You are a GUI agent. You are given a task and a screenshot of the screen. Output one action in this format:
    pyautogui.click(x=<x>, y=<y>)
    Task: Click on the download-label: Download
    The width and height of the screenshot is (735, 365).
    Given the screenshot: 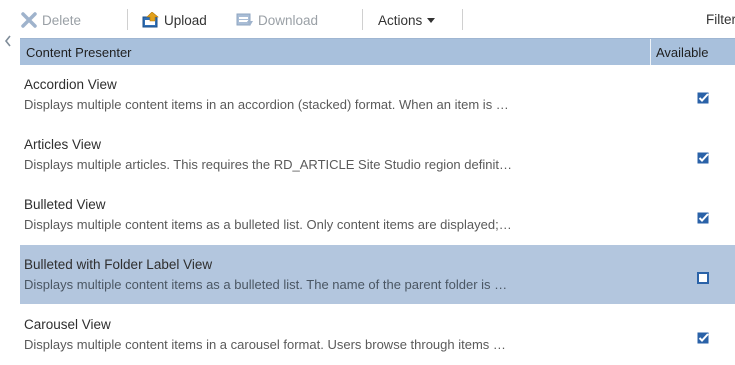 What is the action you would take?
    pyautogui.click(x=288, y=20)
    